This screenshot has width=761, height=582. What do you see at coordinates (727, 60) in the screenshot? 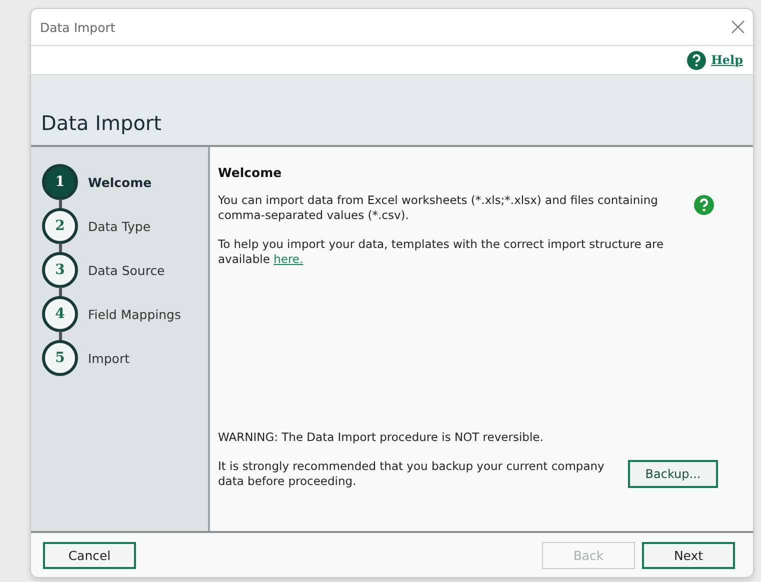
I see `help-link: Help` at bounding box center [727, 60].